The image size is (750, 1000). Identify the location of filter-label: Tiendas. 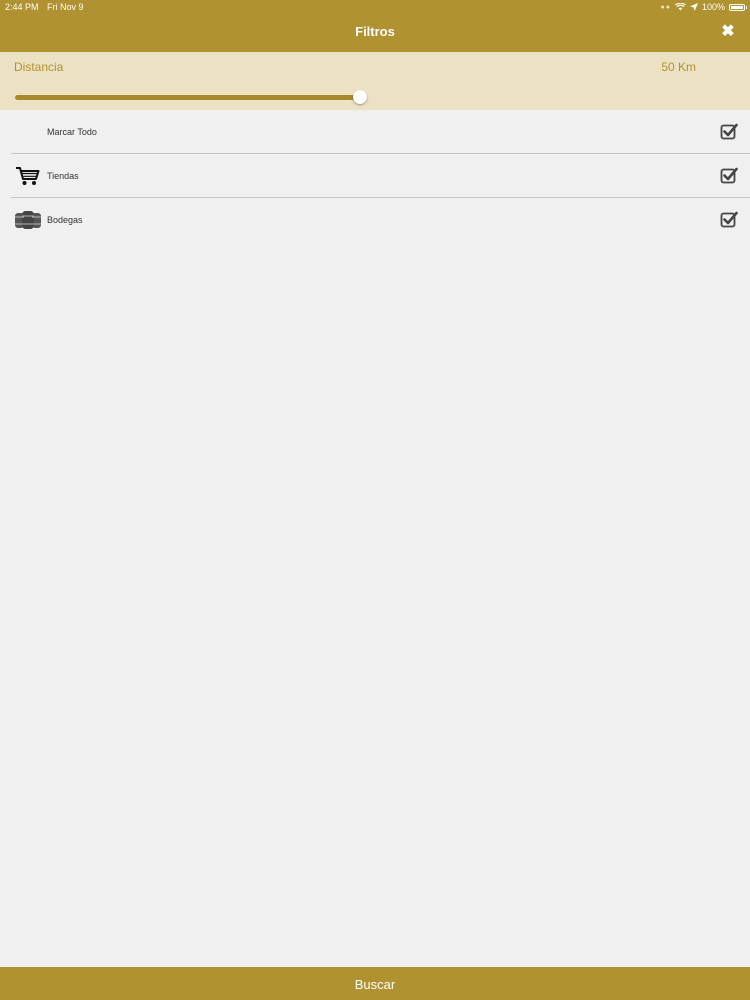
(63, 176).